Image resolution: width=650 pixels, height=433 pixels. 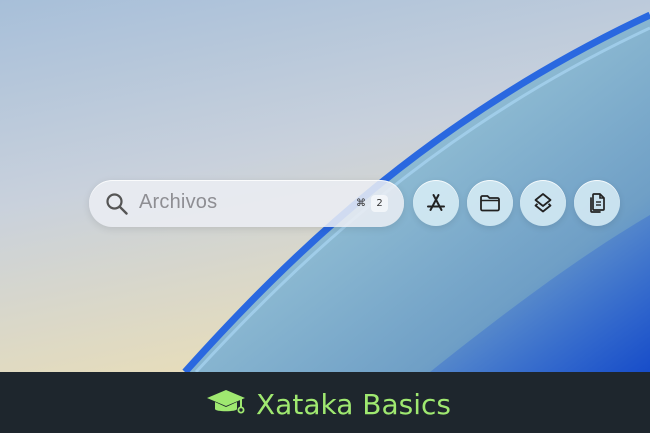 I want to click on files-button, so click(x=490, y=203).